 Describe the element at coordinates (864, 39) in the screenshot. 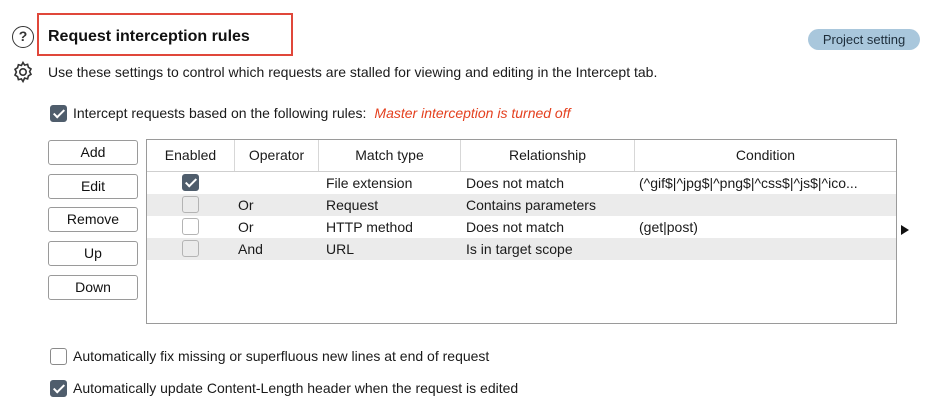

I see `project-setting-badge: Project setting` at that location.